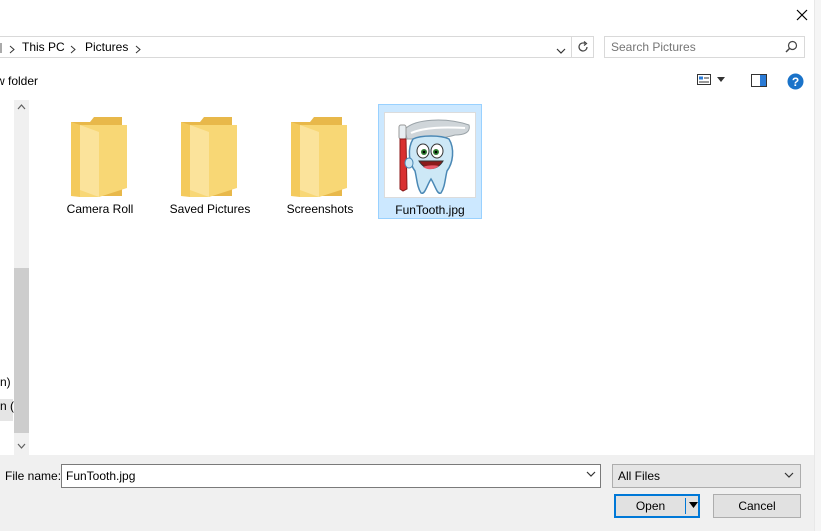  What do you see at coordinates (43, 47) in the screenshot?
I see `breadcrumb-this-pc: This PC` at bounding box center [43, 47].